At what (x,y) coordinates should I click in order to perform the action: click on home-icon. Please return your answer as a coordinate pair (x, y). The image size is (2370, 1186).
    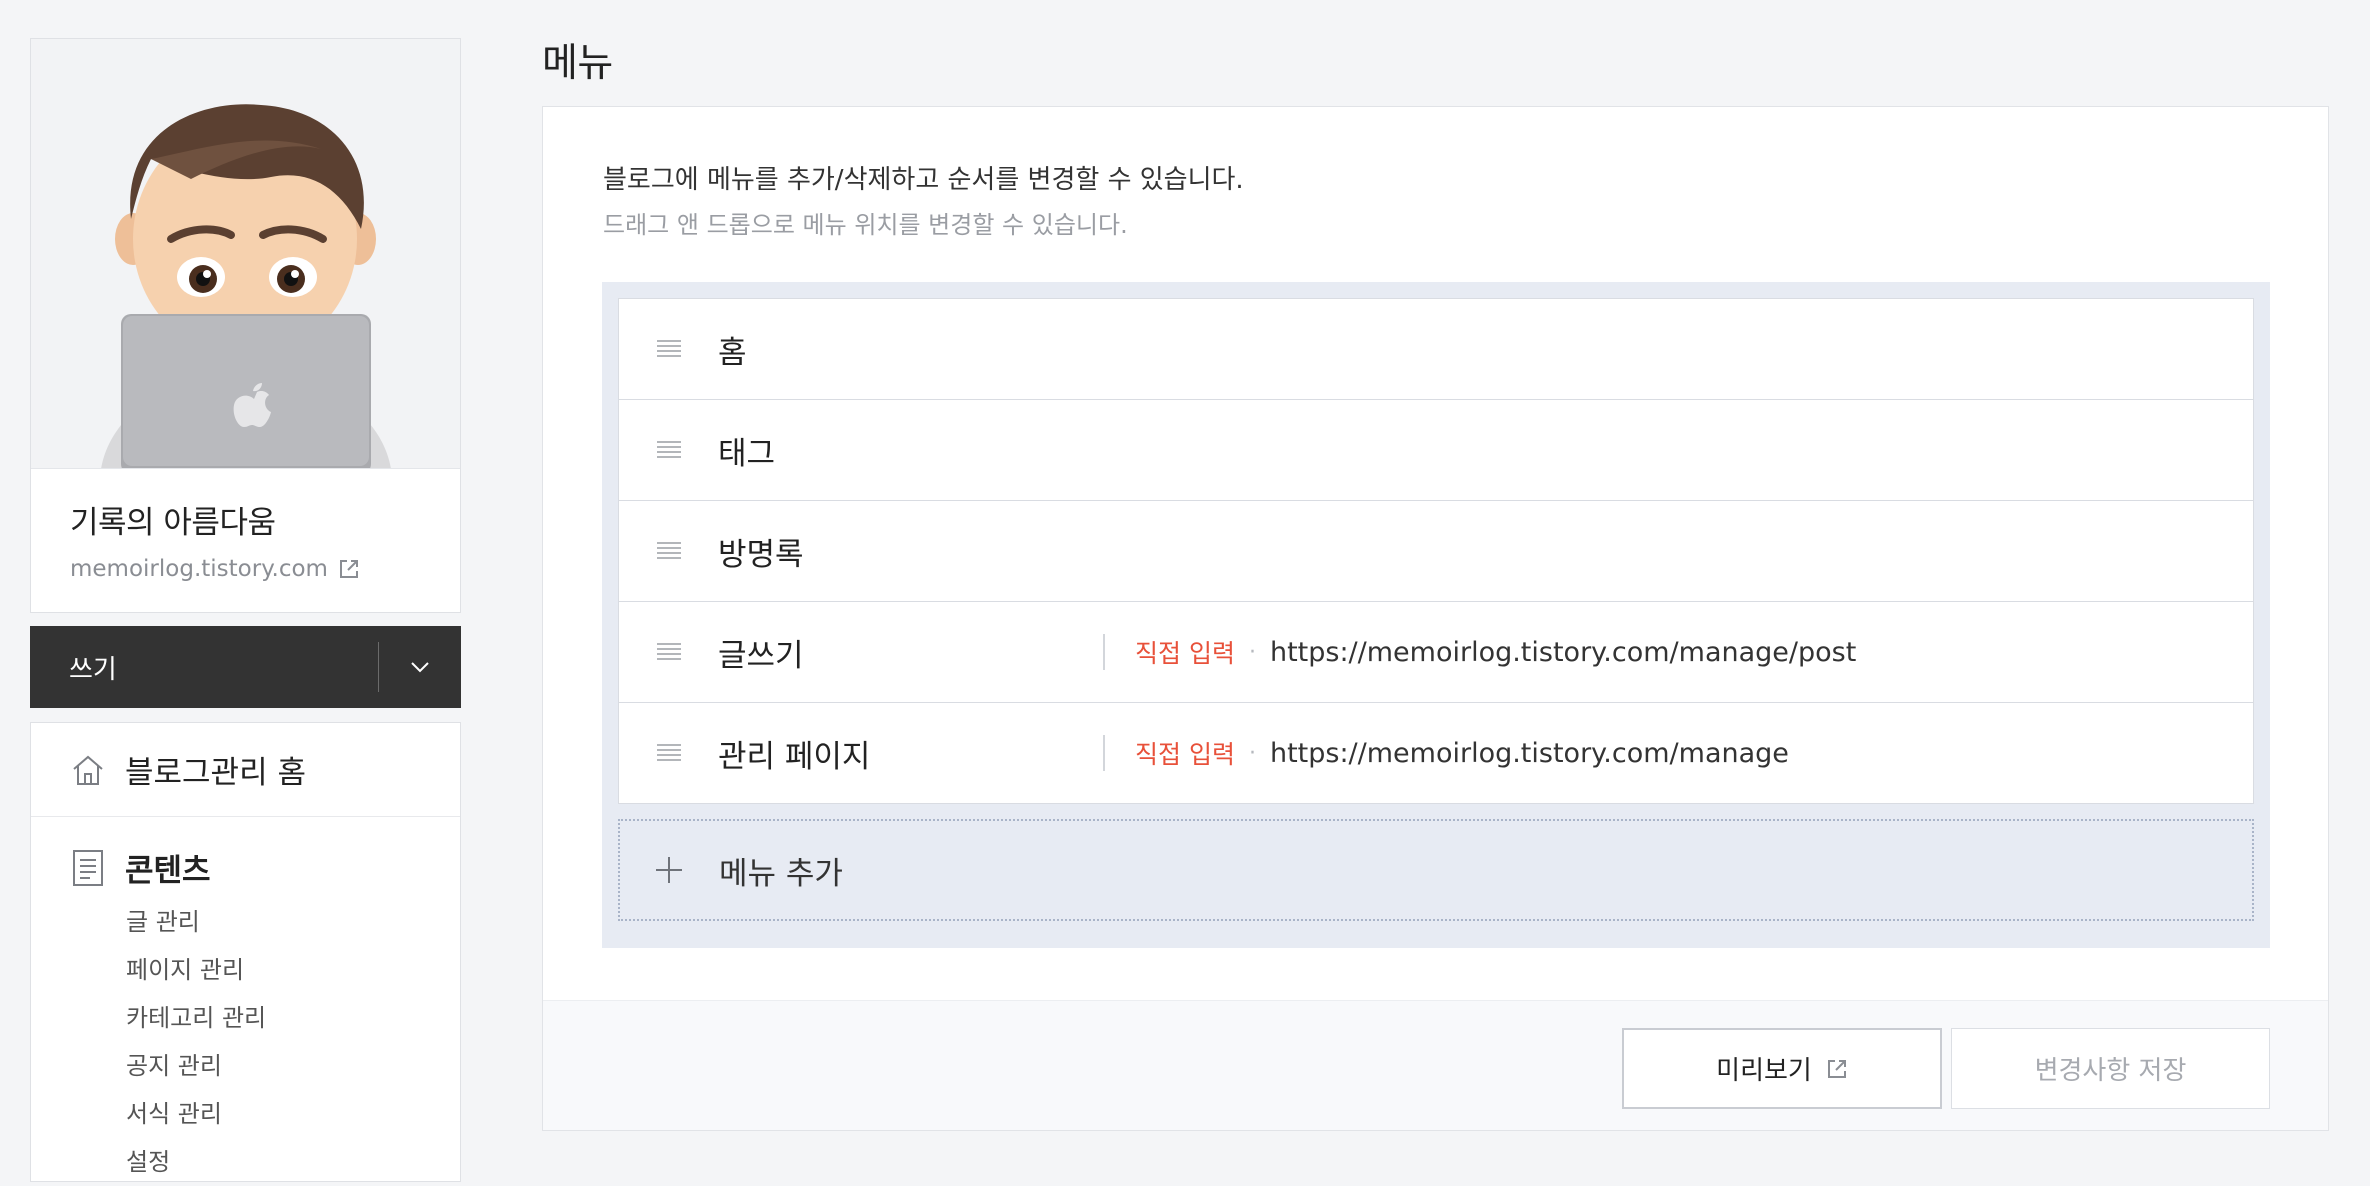
    Looking at the image, I should click on (88, 770).